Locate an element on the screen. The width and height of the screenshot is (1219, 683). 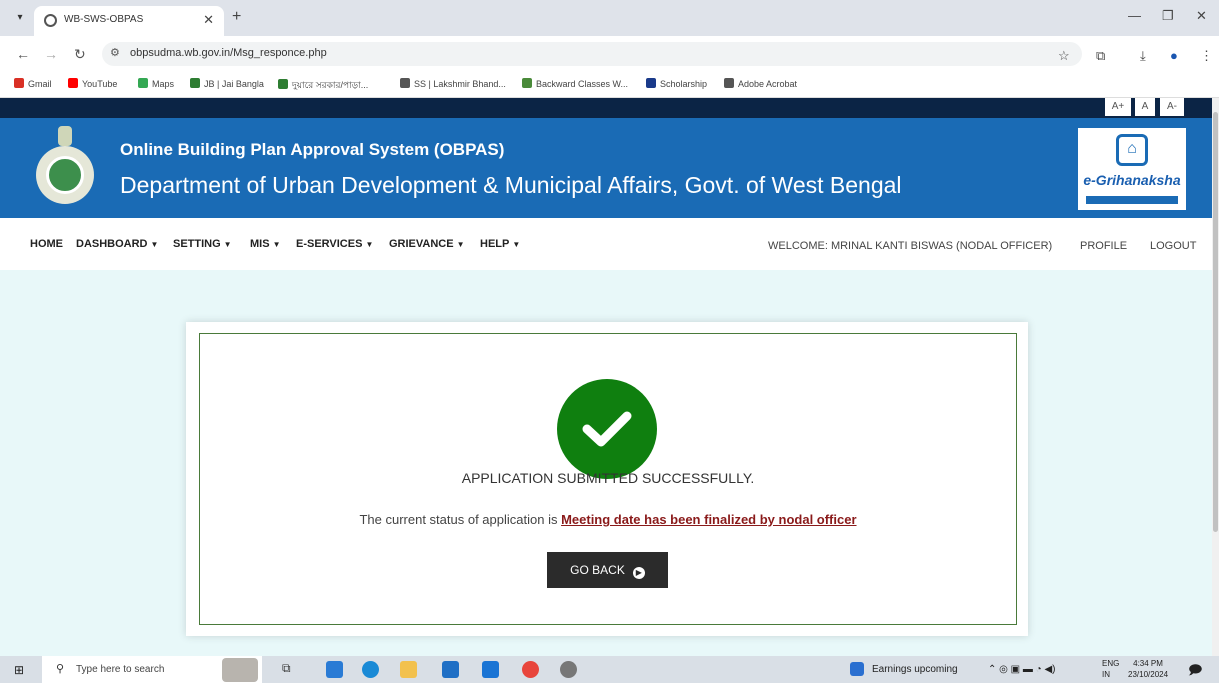
search-placeholder: Type here to search is located at coordinates (120, 669).